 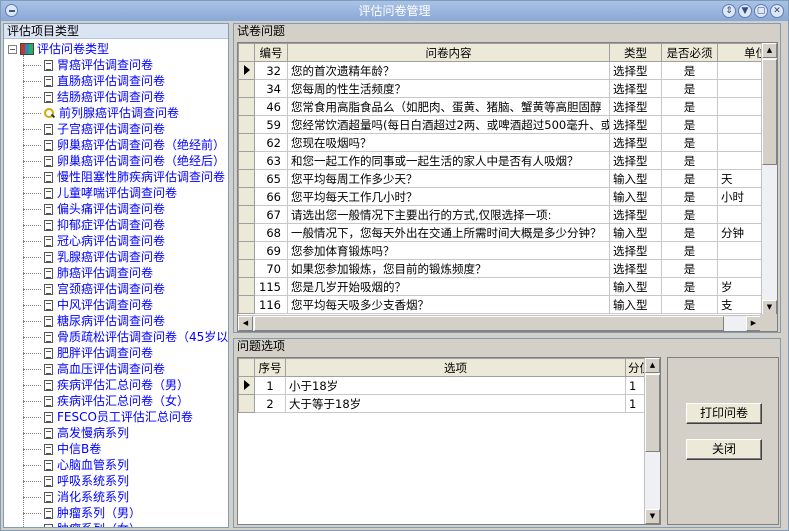 What do you see at coordinates (76, 465) in the screenshot?
I see `tree-item: 心脑血管系列` at bounding box center [76, 465].